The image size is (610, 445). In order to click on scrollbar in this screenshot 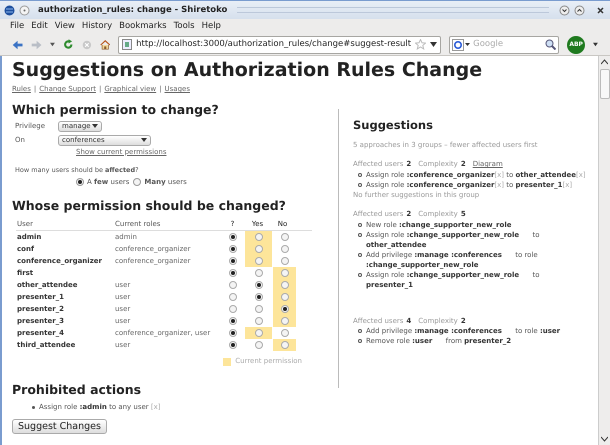, I will do `click(604, 250)`.